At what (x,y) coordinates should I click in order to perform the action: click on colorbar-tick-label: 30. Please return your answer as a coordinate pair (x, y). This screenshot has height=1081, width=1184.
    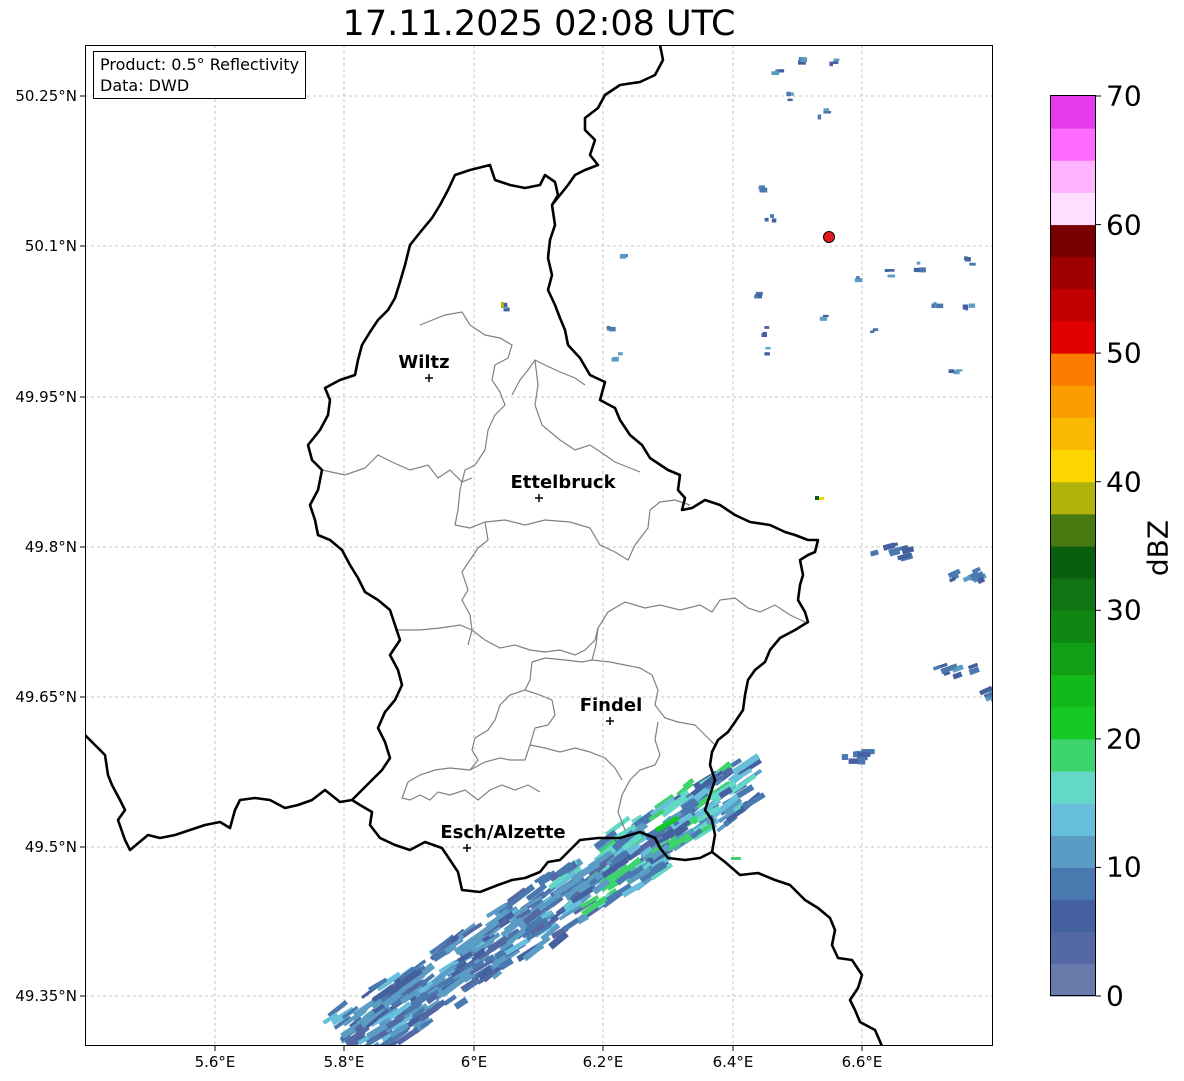
    Looking at the image, I should click on (1124, 610).